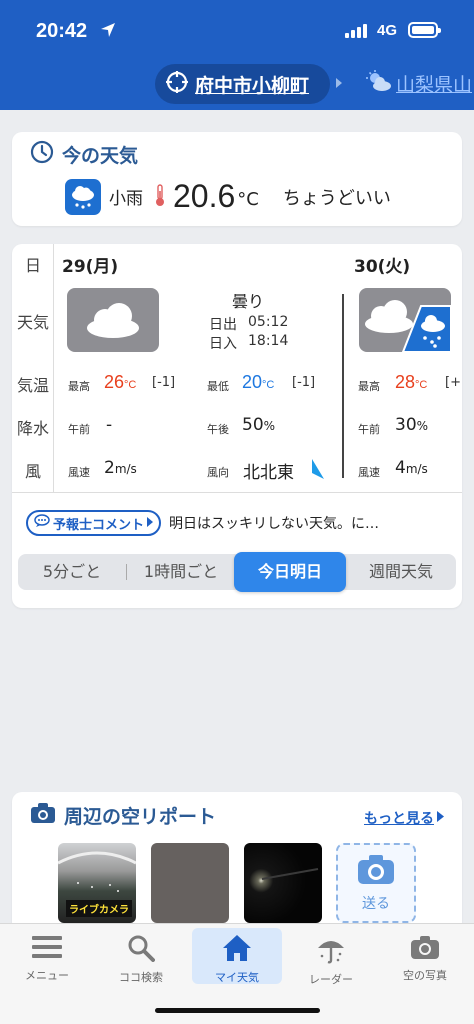 This screenshot has width=474, height=1024. I want to click on forecast-range-tabs: 5分ごと 1時間ごと 今日明日 週間天気, so click(237, 572).